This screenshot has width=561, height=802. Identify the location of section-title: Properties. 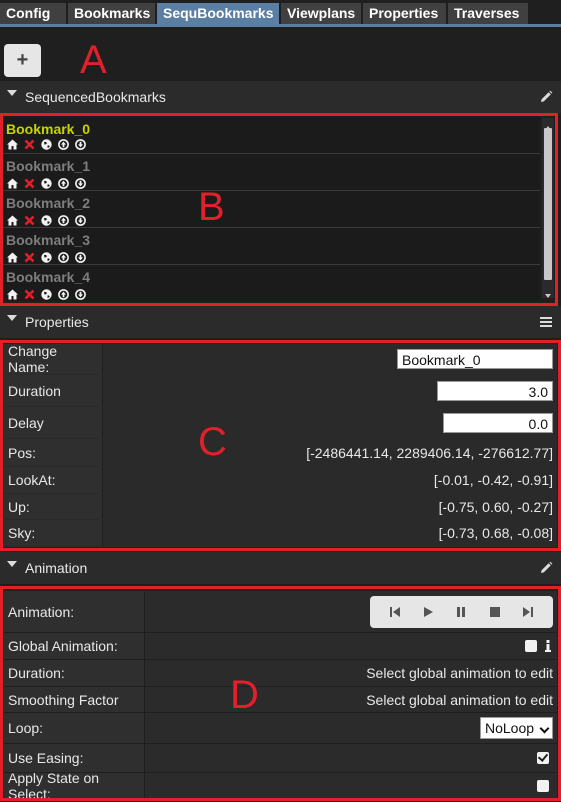
(57, 322).